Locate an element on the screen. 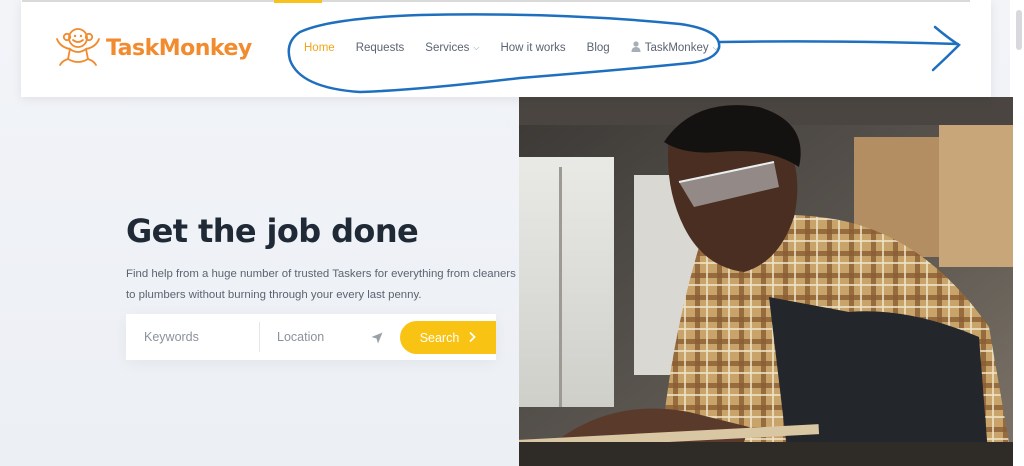 Image resolution: width=1024 pixels, height=466 pixels. nav-services: Services ⌵ is located at coordinates (452, 48).